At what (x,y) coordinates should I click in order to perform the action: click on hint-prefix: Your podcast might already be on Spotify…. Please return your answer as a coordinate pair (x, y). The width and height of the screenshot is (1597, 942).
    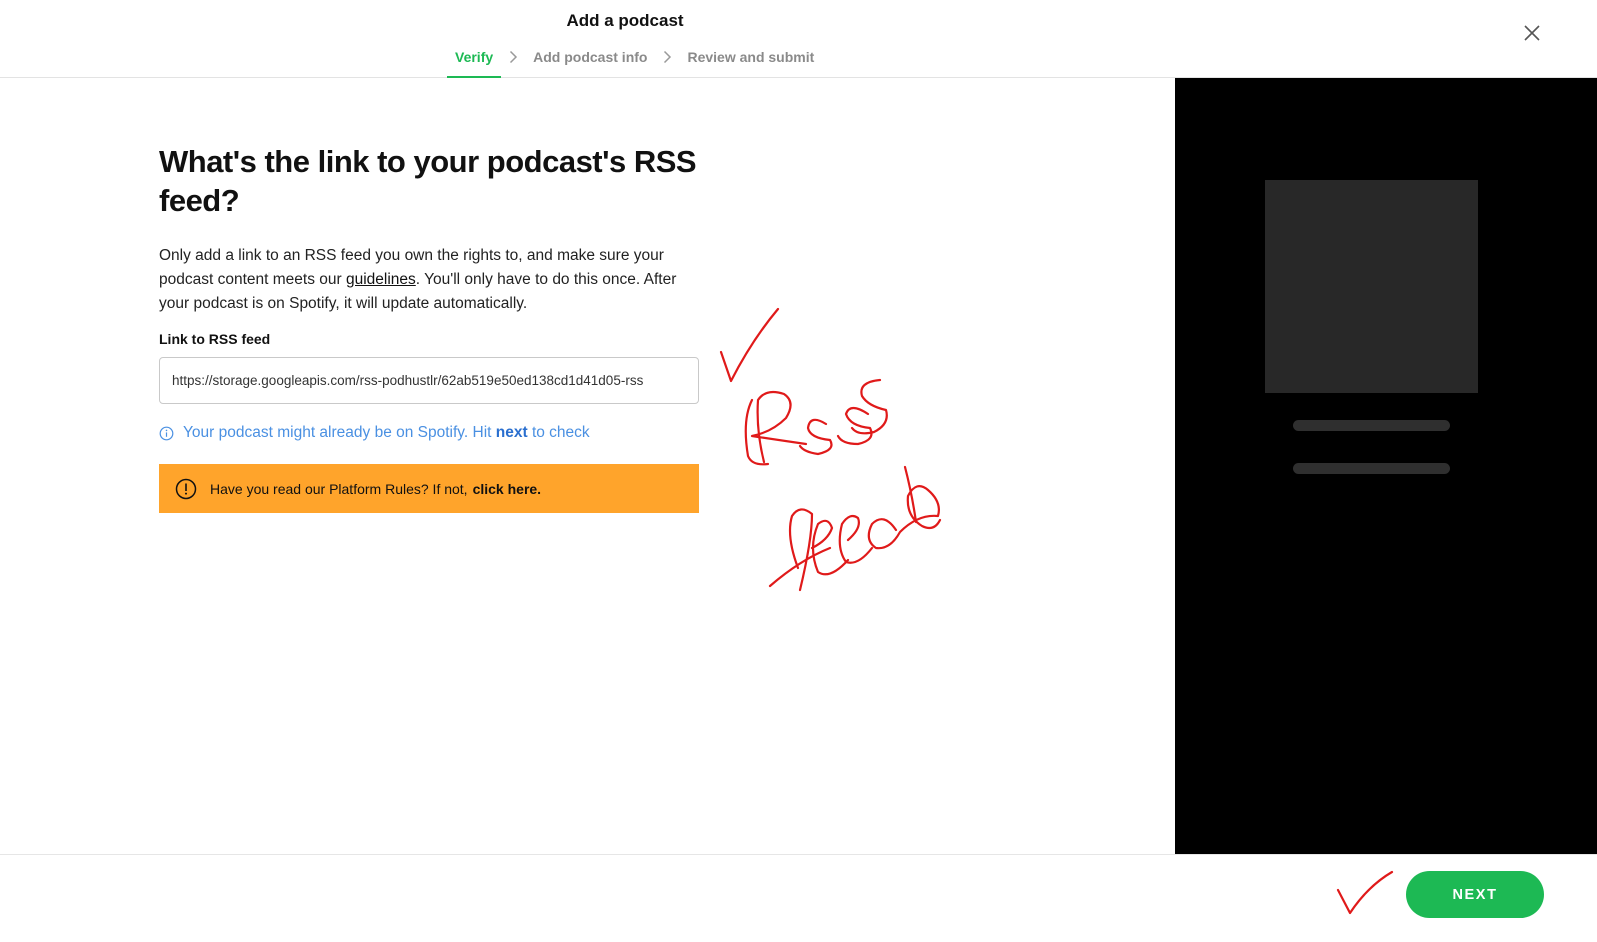
    Looking at the image, I should click on (339, 432).